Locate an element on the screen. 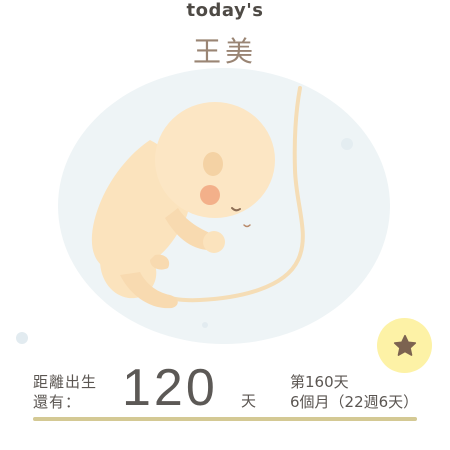  progress-bar is located at coordinates (225, 419).